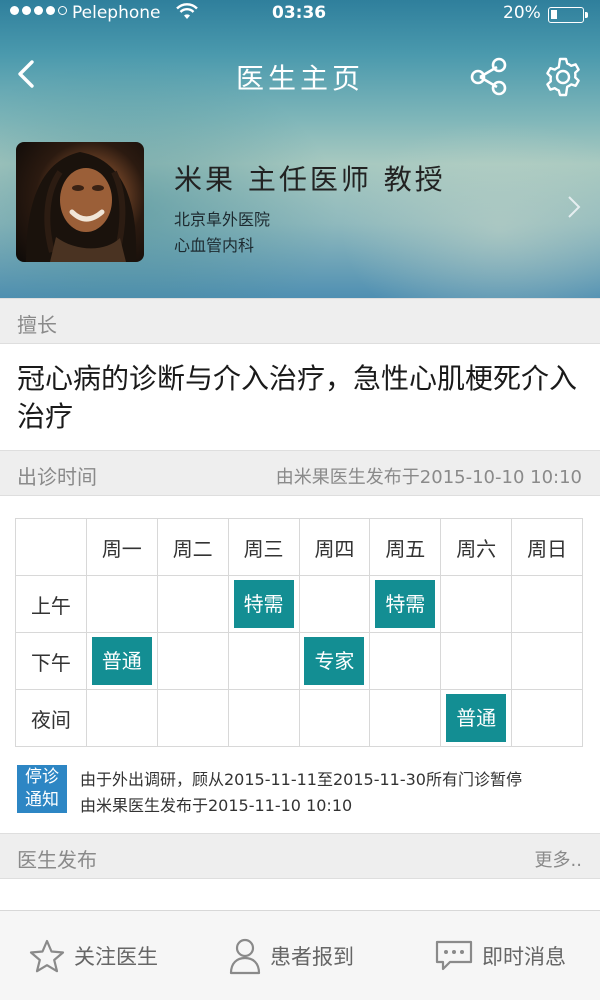 This screenshot has width=600, height=1000. I want to click on appointment-slot-expert: 专家, so click(334, 661).